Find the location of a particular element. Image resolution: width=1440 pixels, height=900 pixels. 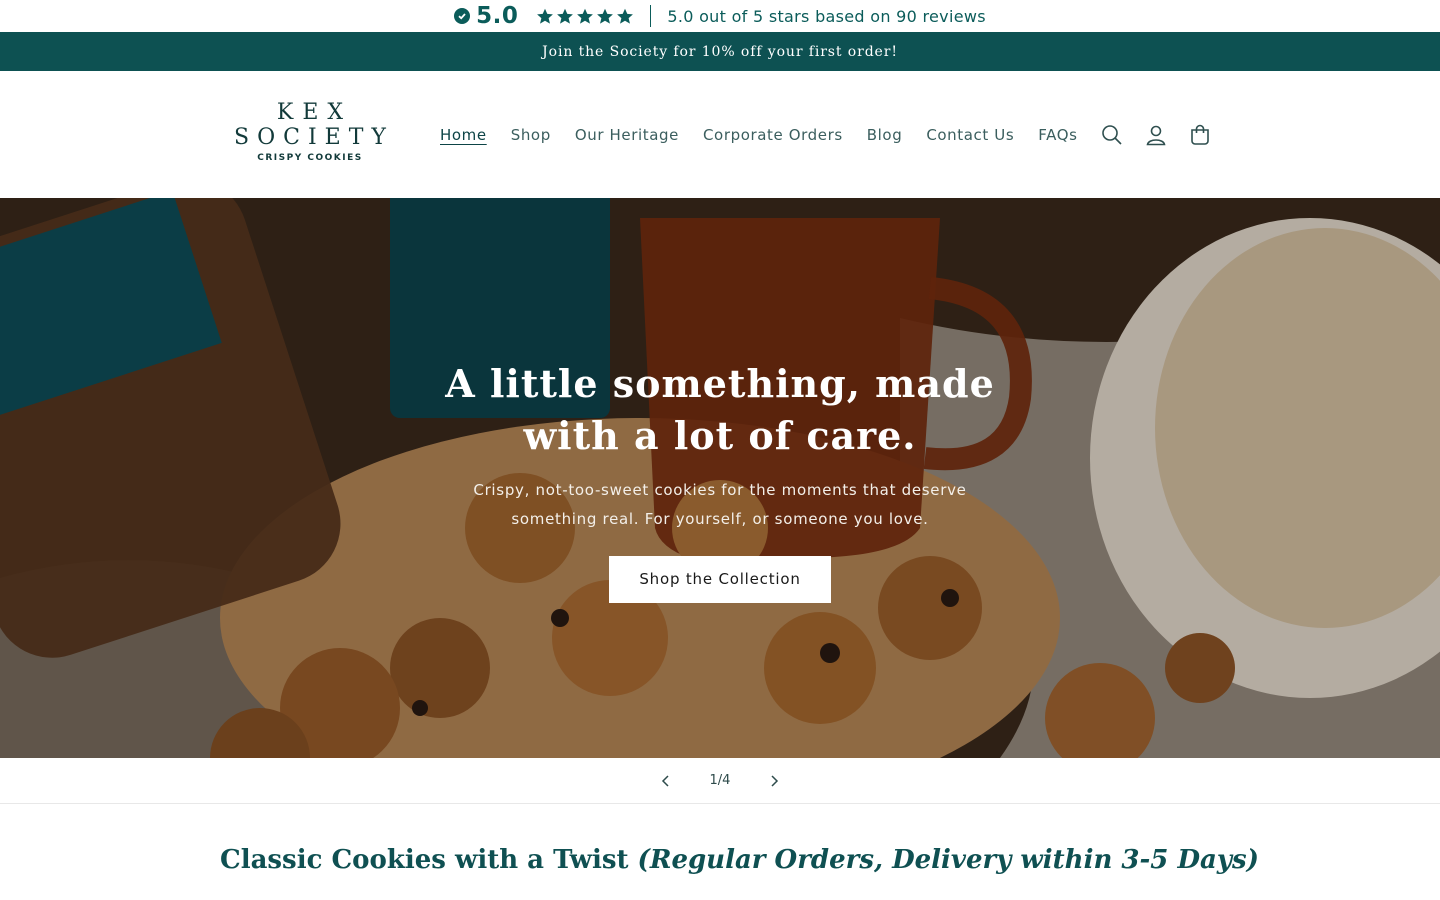

nav-item-contact-us: Contact Us is located at coordinates (970, 135).